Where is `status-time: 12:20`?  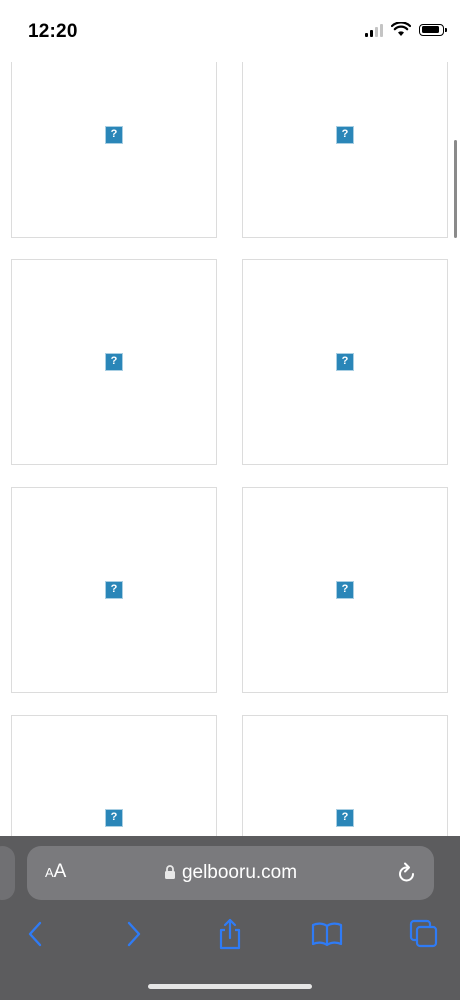
status-time: 12:20 is located at coordinates (53, 31).